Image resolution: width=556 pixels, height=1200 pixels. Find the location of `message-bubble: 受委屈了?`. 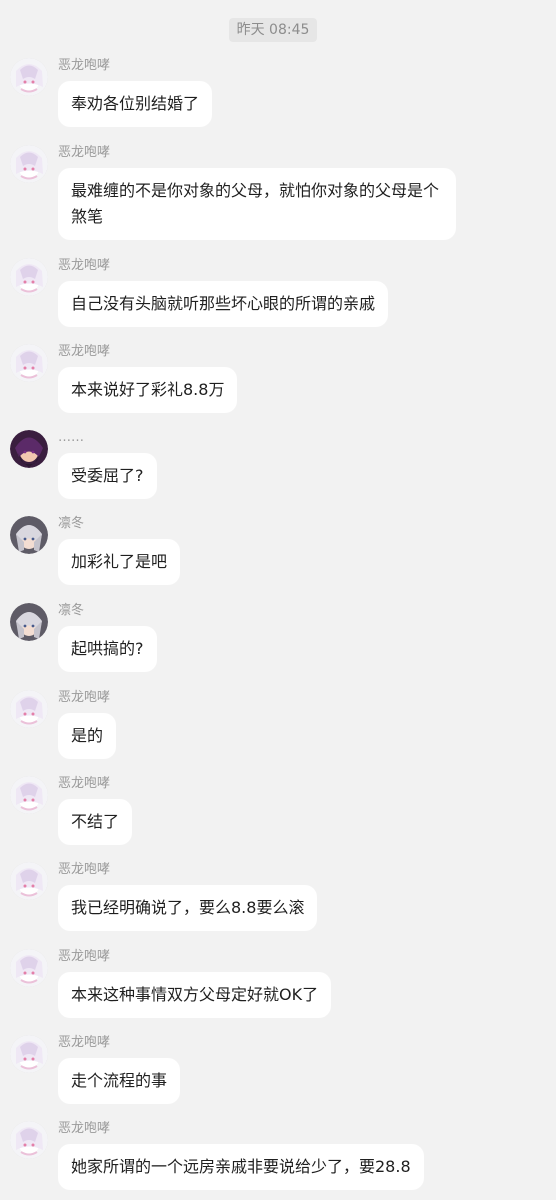

message-bubble: 受委屈了? is located at coordinates (107, 476).